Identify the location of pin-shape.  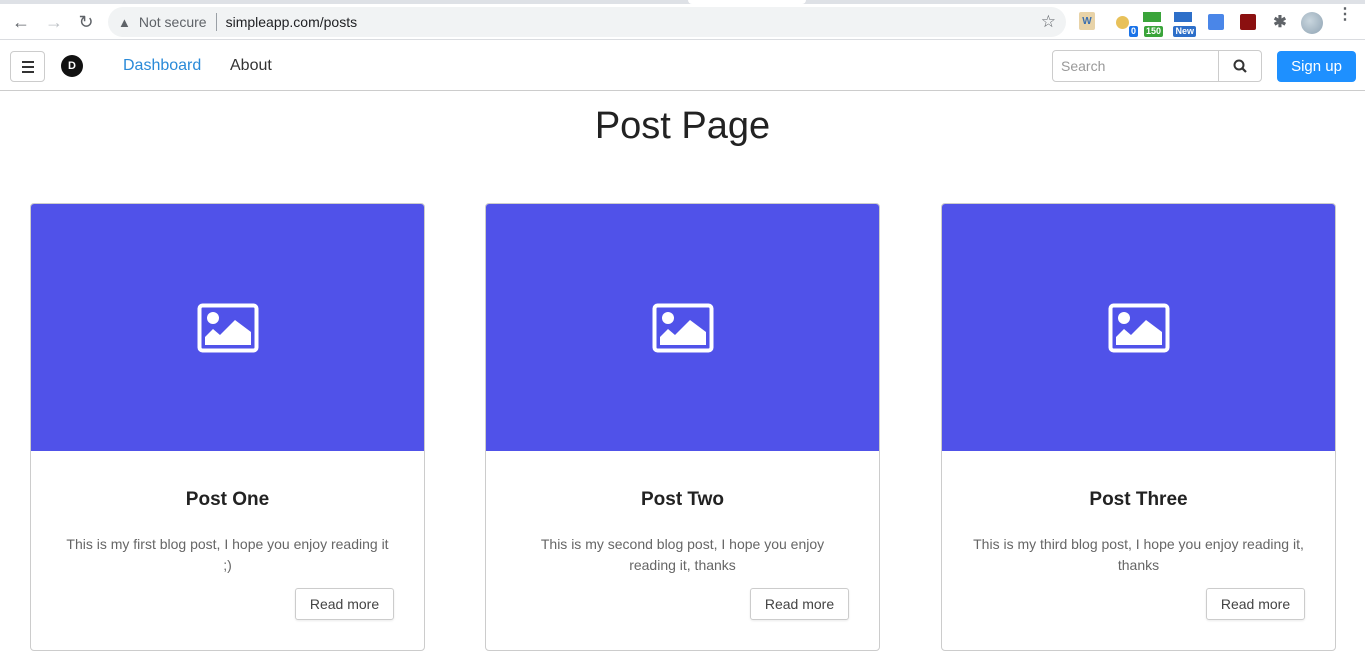
(1122, 22).